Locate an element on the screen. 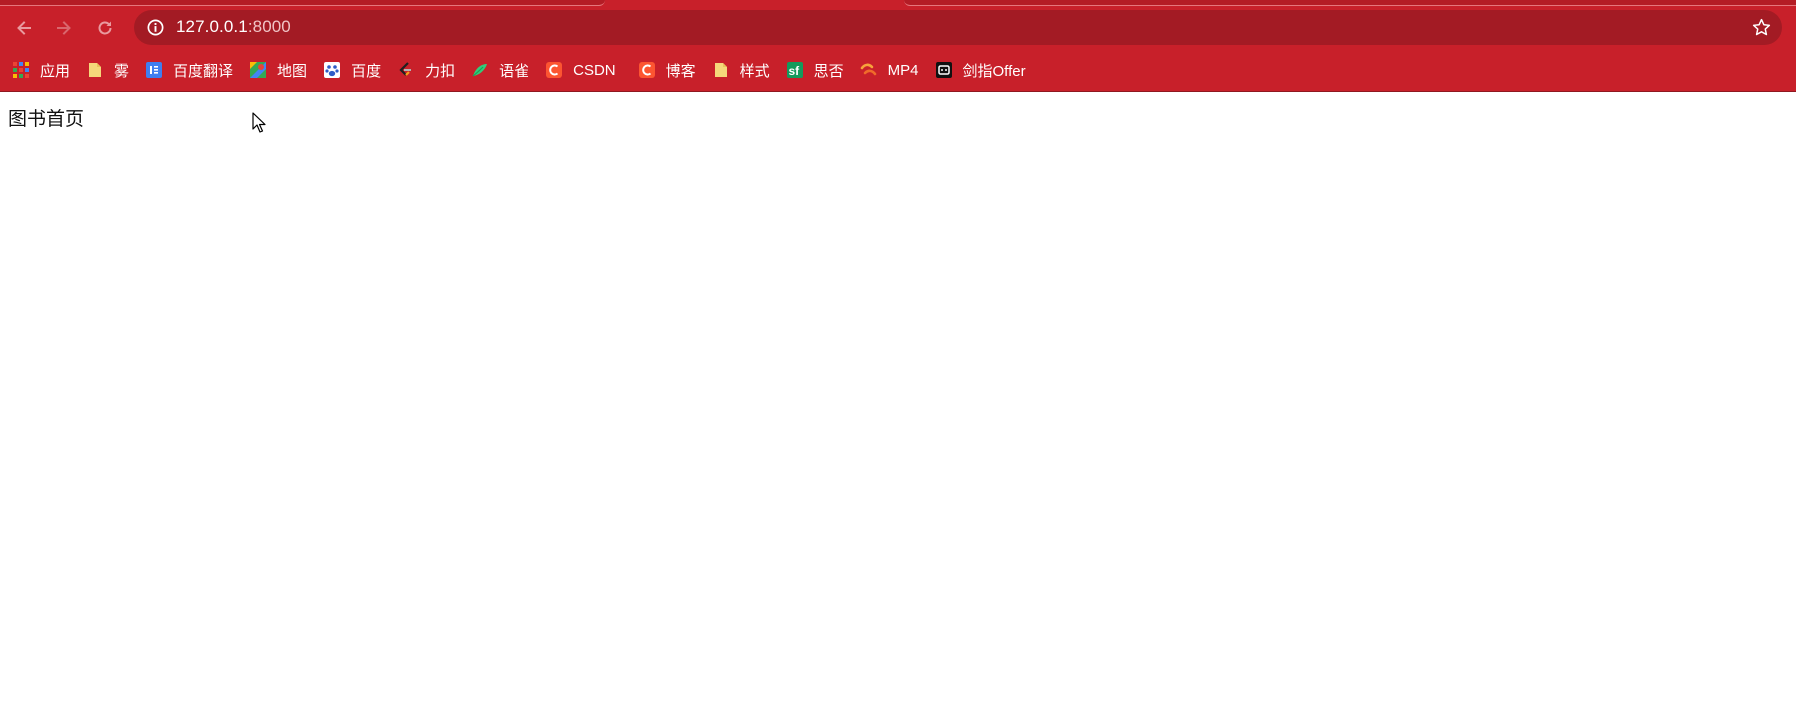 This screenshot has height=714, width=1796. bookmark-leetcode: 力扣 is located at coordinates (426, 70).